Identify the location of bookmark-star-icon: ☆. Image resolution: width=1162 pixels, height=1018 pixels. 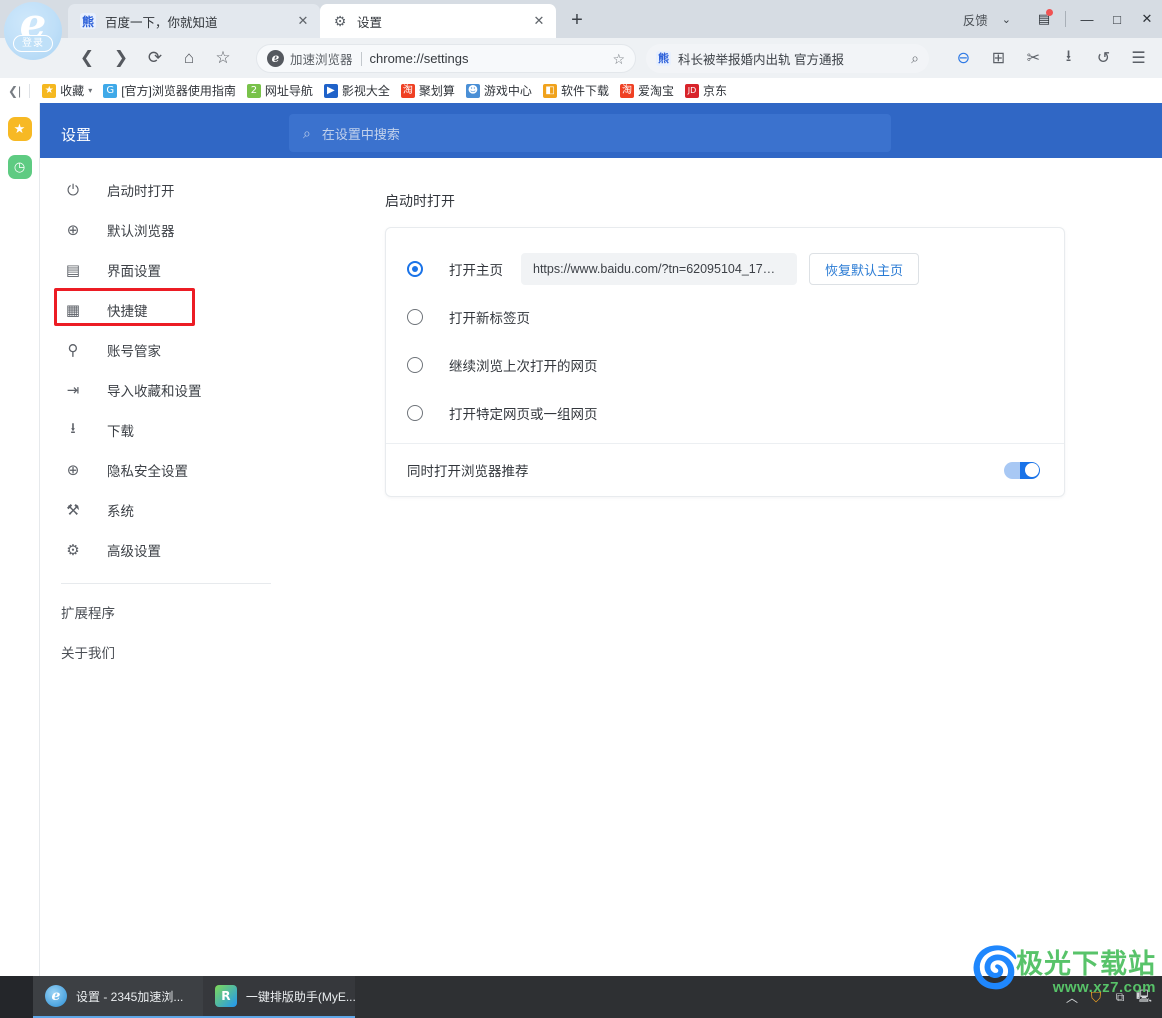
(618, 59).